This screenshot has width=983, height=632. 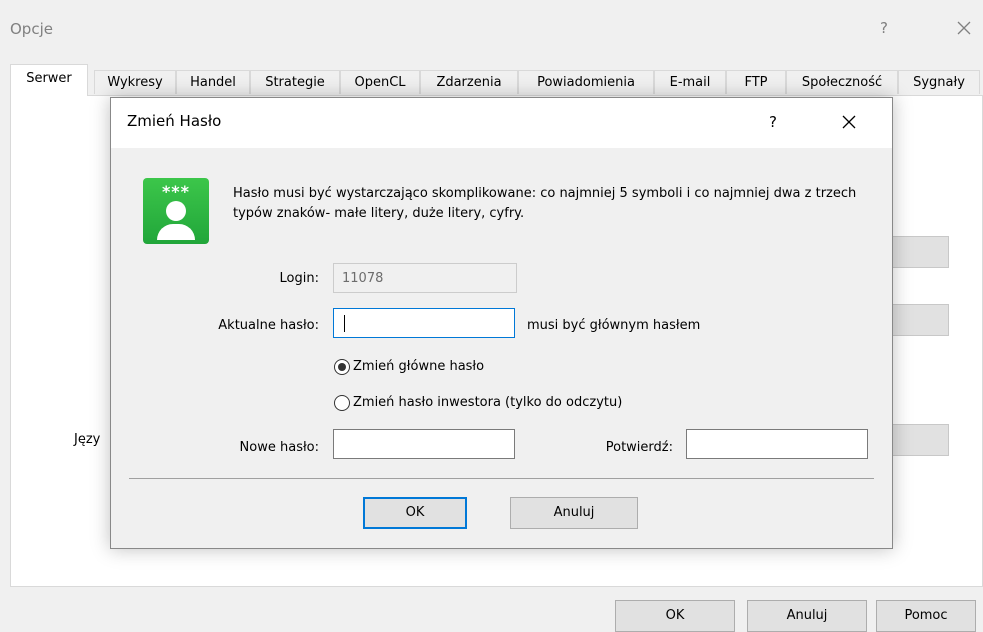 I want to click on login-input, so click(x=425, y=278).